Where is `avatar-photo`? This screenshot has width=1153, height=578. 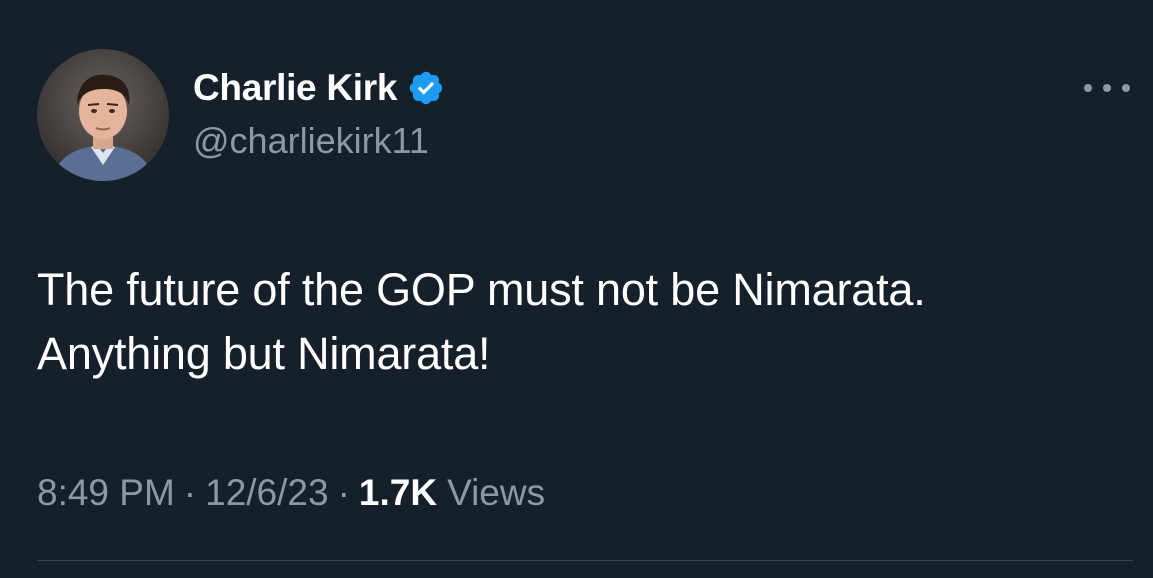 avatar-photo is located at coordinates (103, 115).